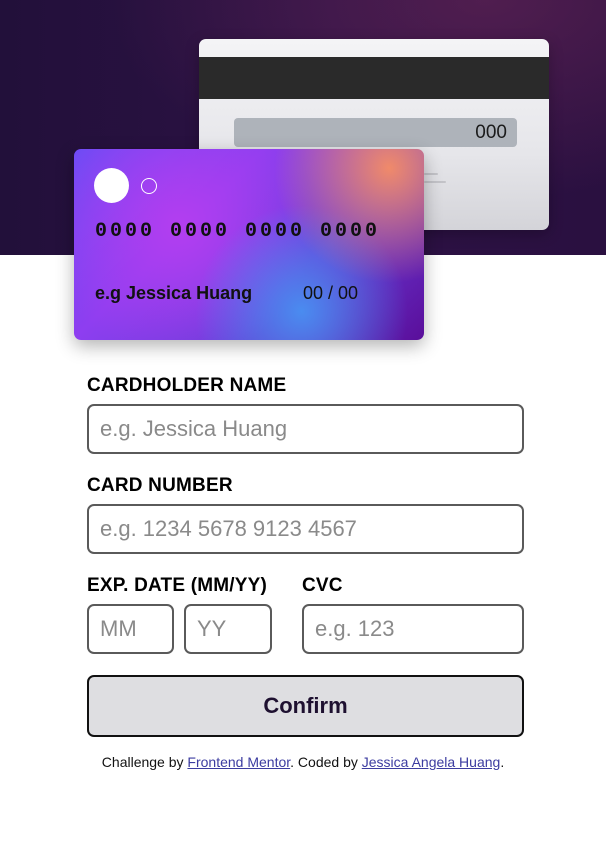  I want to click on magnetic-stripe, so click(374, 78).